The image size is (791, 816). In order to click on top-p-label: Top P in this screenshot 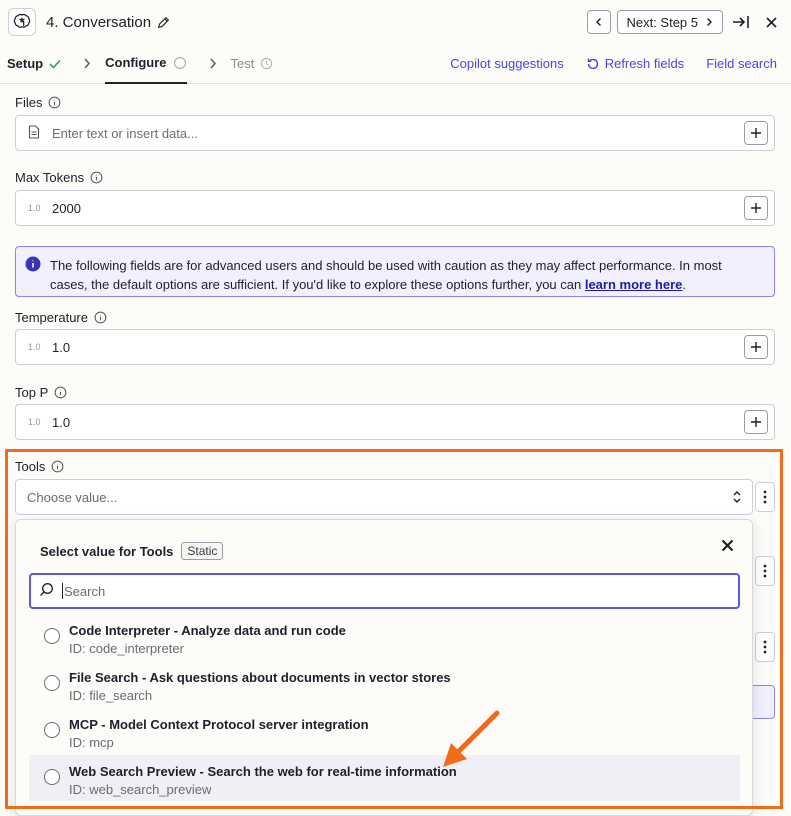, I will do `click(41, 392)`.